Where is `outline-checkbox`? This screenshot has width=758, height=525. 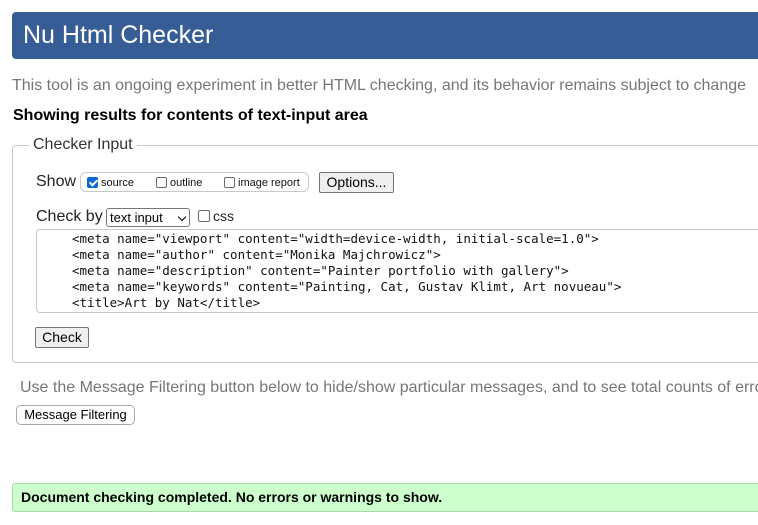
outline-checkbox is located at coordinates (161, 182).